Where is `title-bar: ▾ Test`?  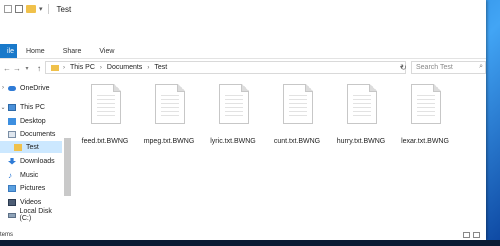
title-bar: ▾ Test is located at coordinates (243, 9).